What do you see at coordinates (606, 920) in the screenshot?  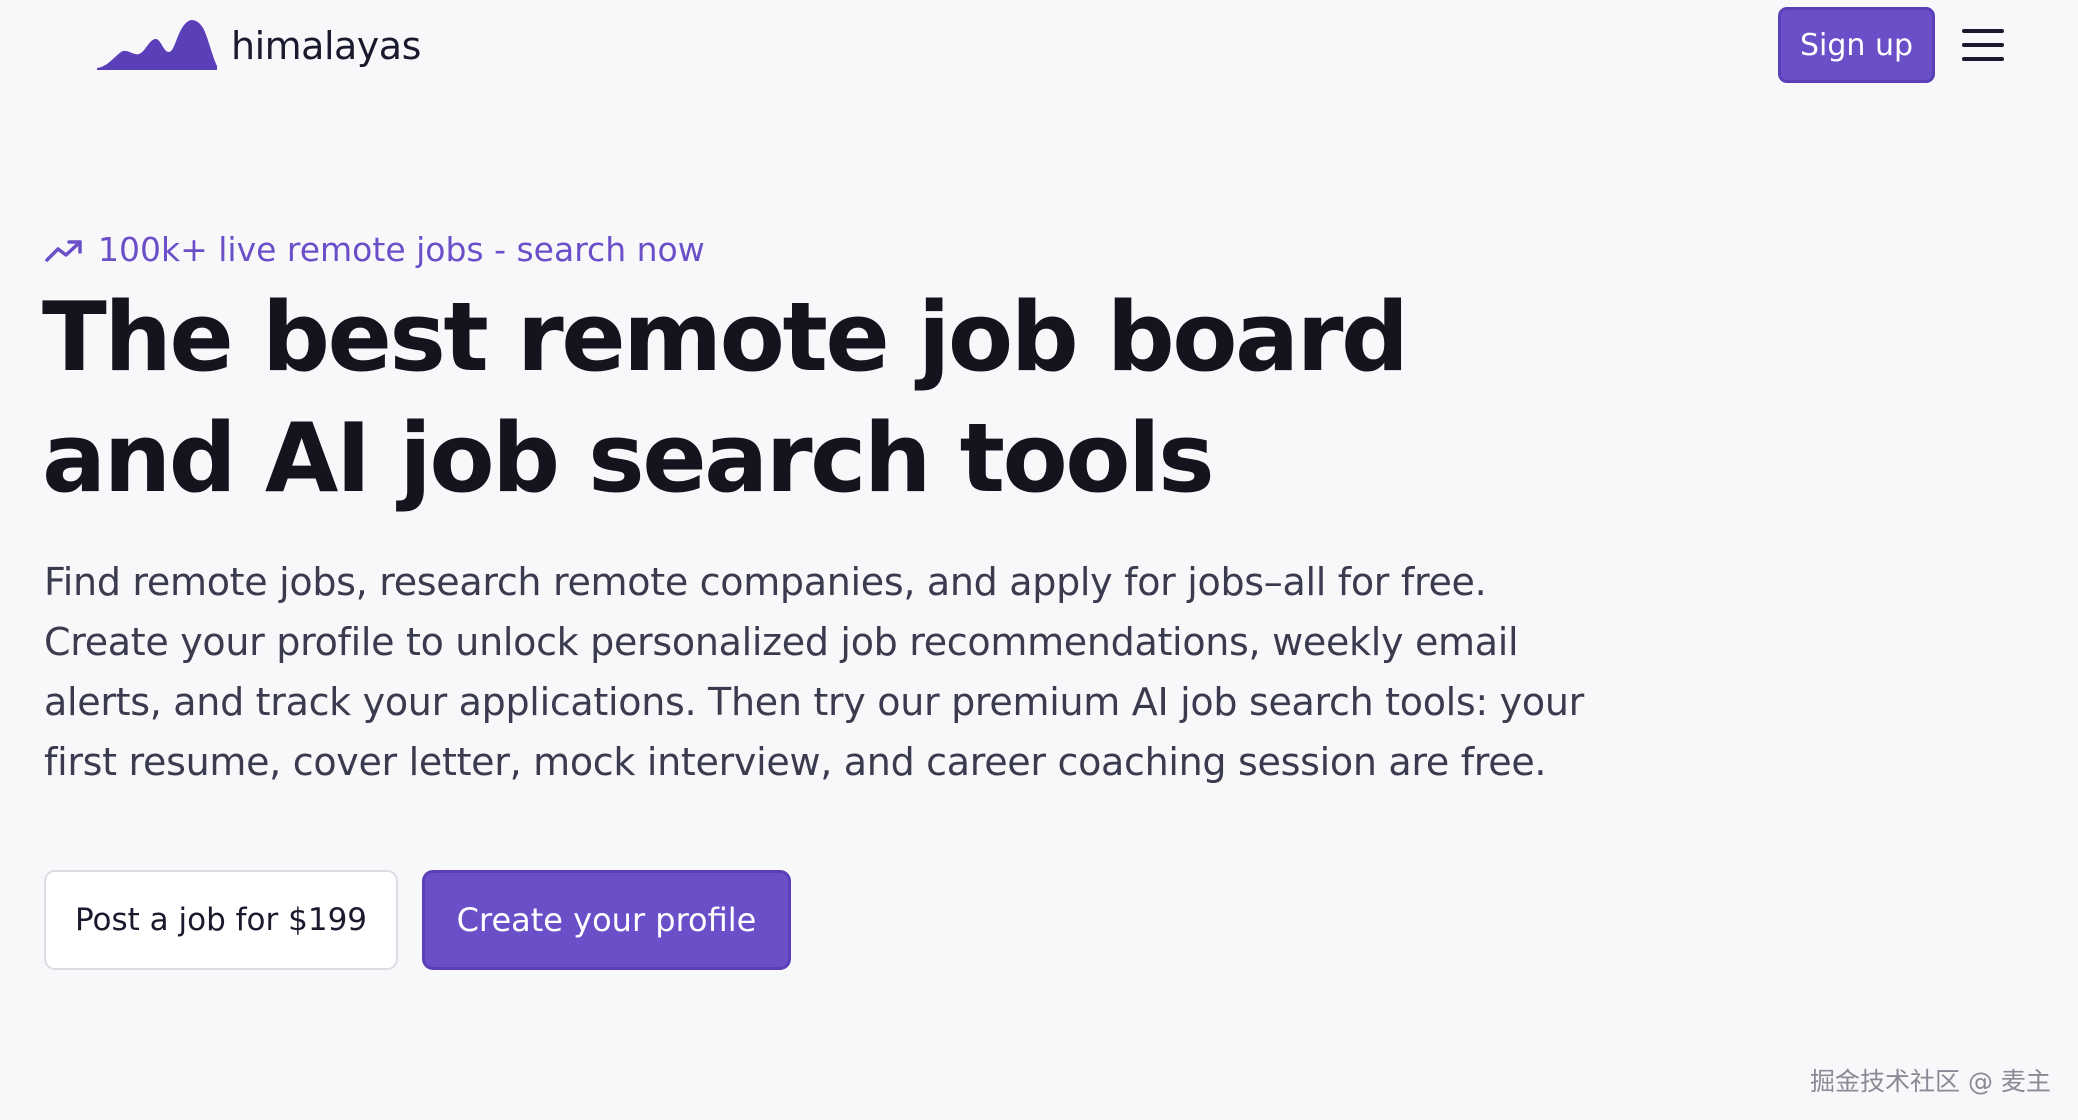 I see `create-profile-button: Create your profile` at bounding box center [606, 920].